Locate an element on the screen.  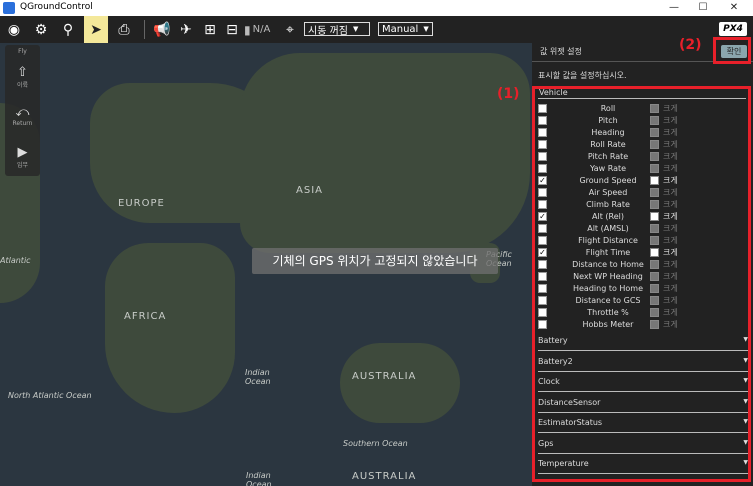
value-label: Next WP Heading is located at coordinates (608, 276).